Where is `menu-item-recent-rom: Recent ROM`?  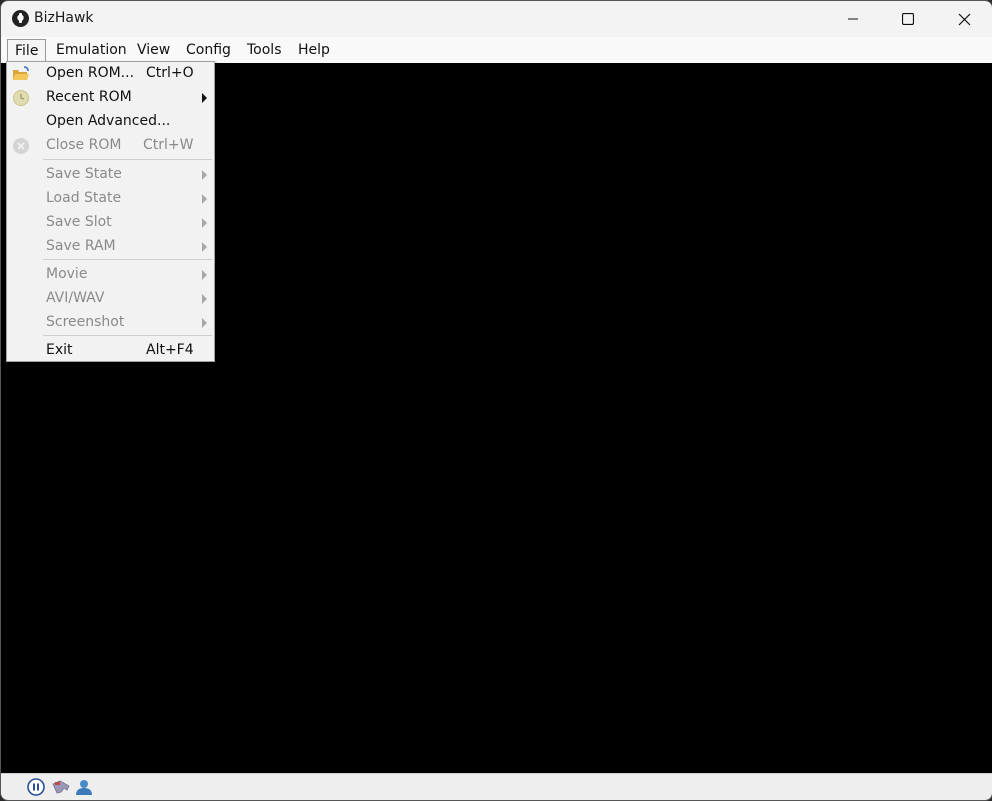 menu-item-recent-rom: Recent ROM is located at coordinates (110, 98).